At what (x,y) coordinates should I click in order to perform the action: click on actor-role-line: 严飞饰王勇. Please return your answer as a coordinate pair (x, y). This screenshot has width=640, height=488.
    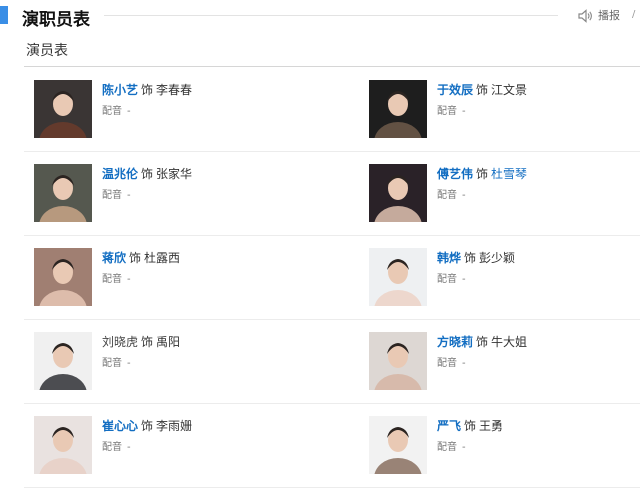
    Looking at the image, I should click on (470, 426).